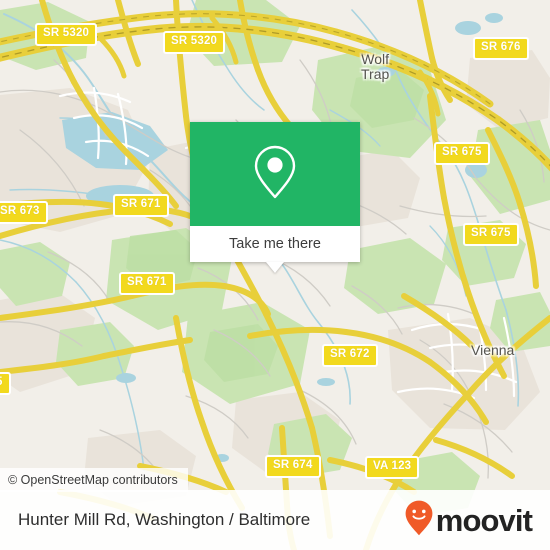 This screenshot has width=550, height=550. Describe the element at coordinates (392, 467) in the screenshot. I see `road-shield: VA 123` at that location.